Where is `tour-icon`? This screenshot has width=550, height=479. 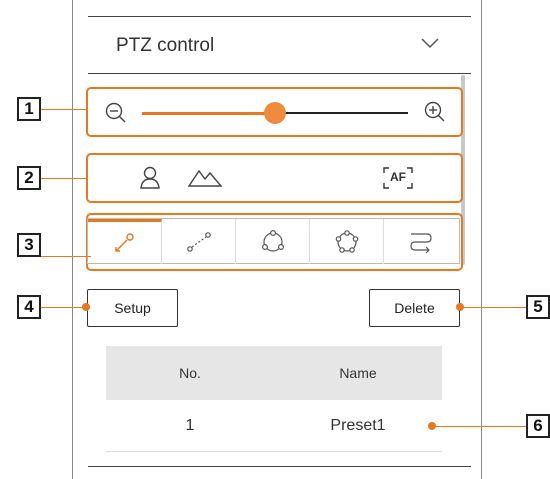
tour-icon is located at coordinates (346, 241).